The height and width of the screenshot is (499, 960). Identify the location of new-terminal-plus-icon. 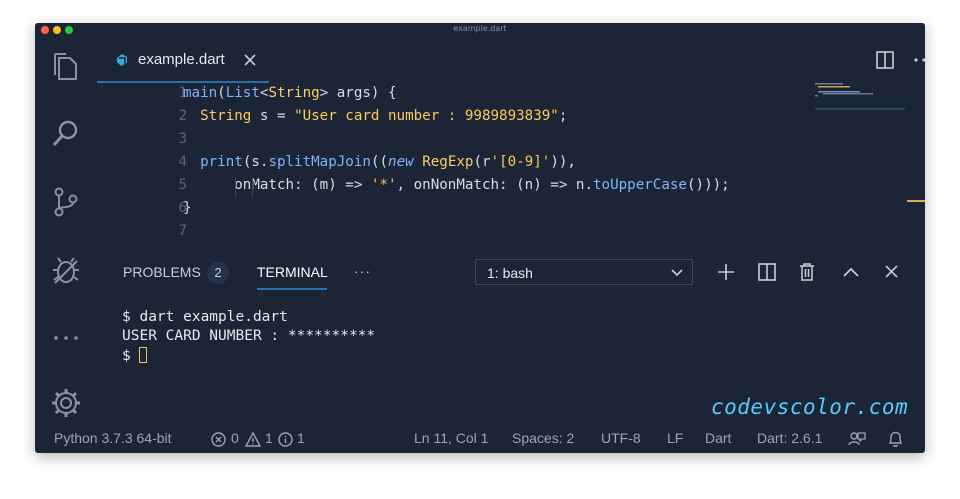
(726, 272).